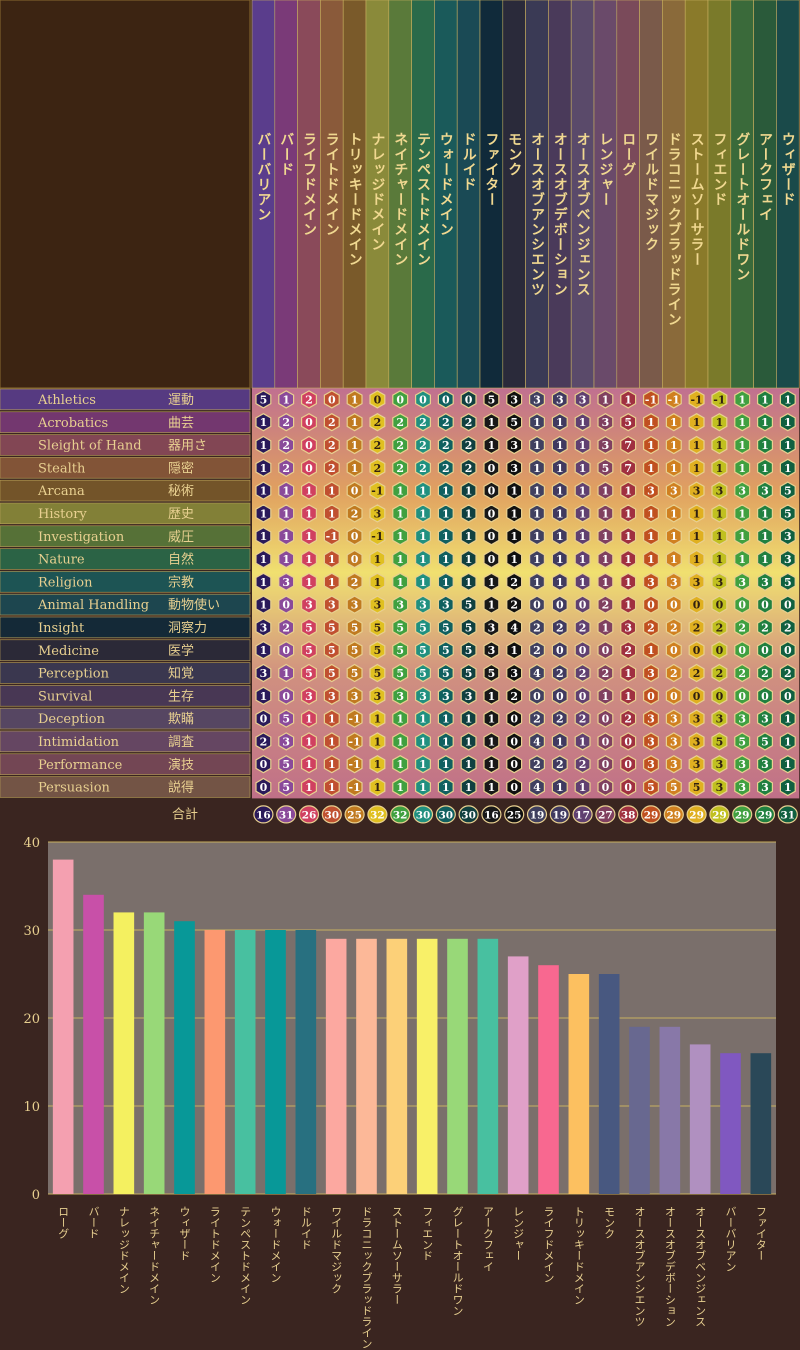 Image resolution: width=800 pixels, height=1350 pixels. What do you see at coordinates (263, 815) in the screenshot?
I see `total-value: 16` at bounding box center [263, 815].